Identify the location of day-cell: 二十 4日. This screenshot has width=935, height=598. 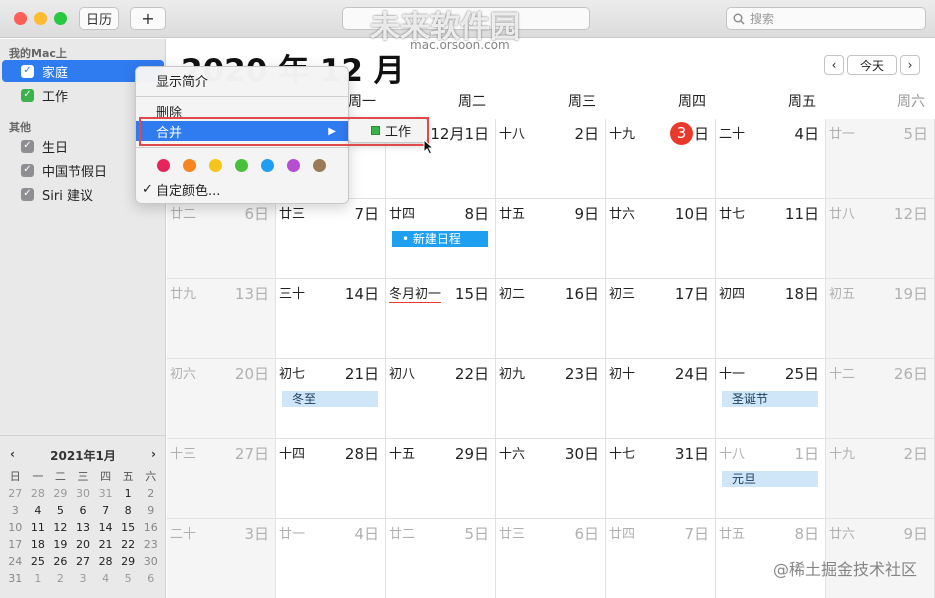
(771, 159).